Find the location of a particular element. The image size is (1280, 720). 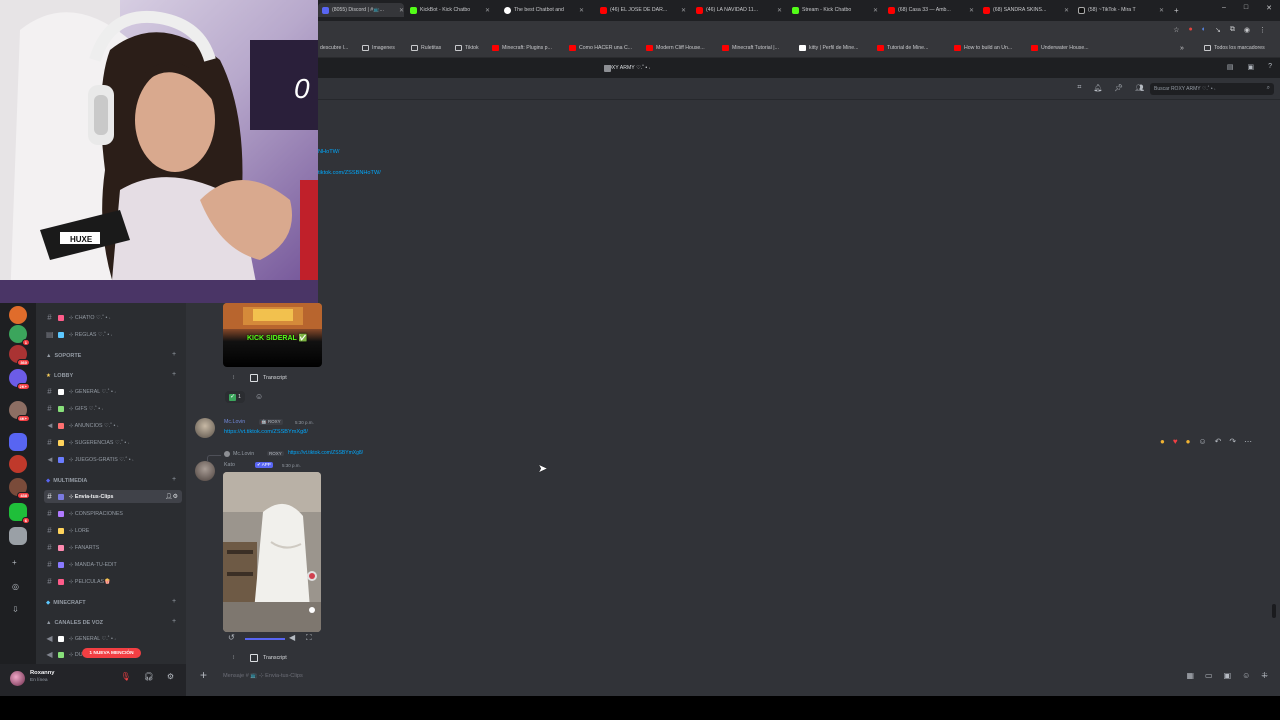

category-soporte: ▲ SOPORTE + is located at coordinates (111, 355).